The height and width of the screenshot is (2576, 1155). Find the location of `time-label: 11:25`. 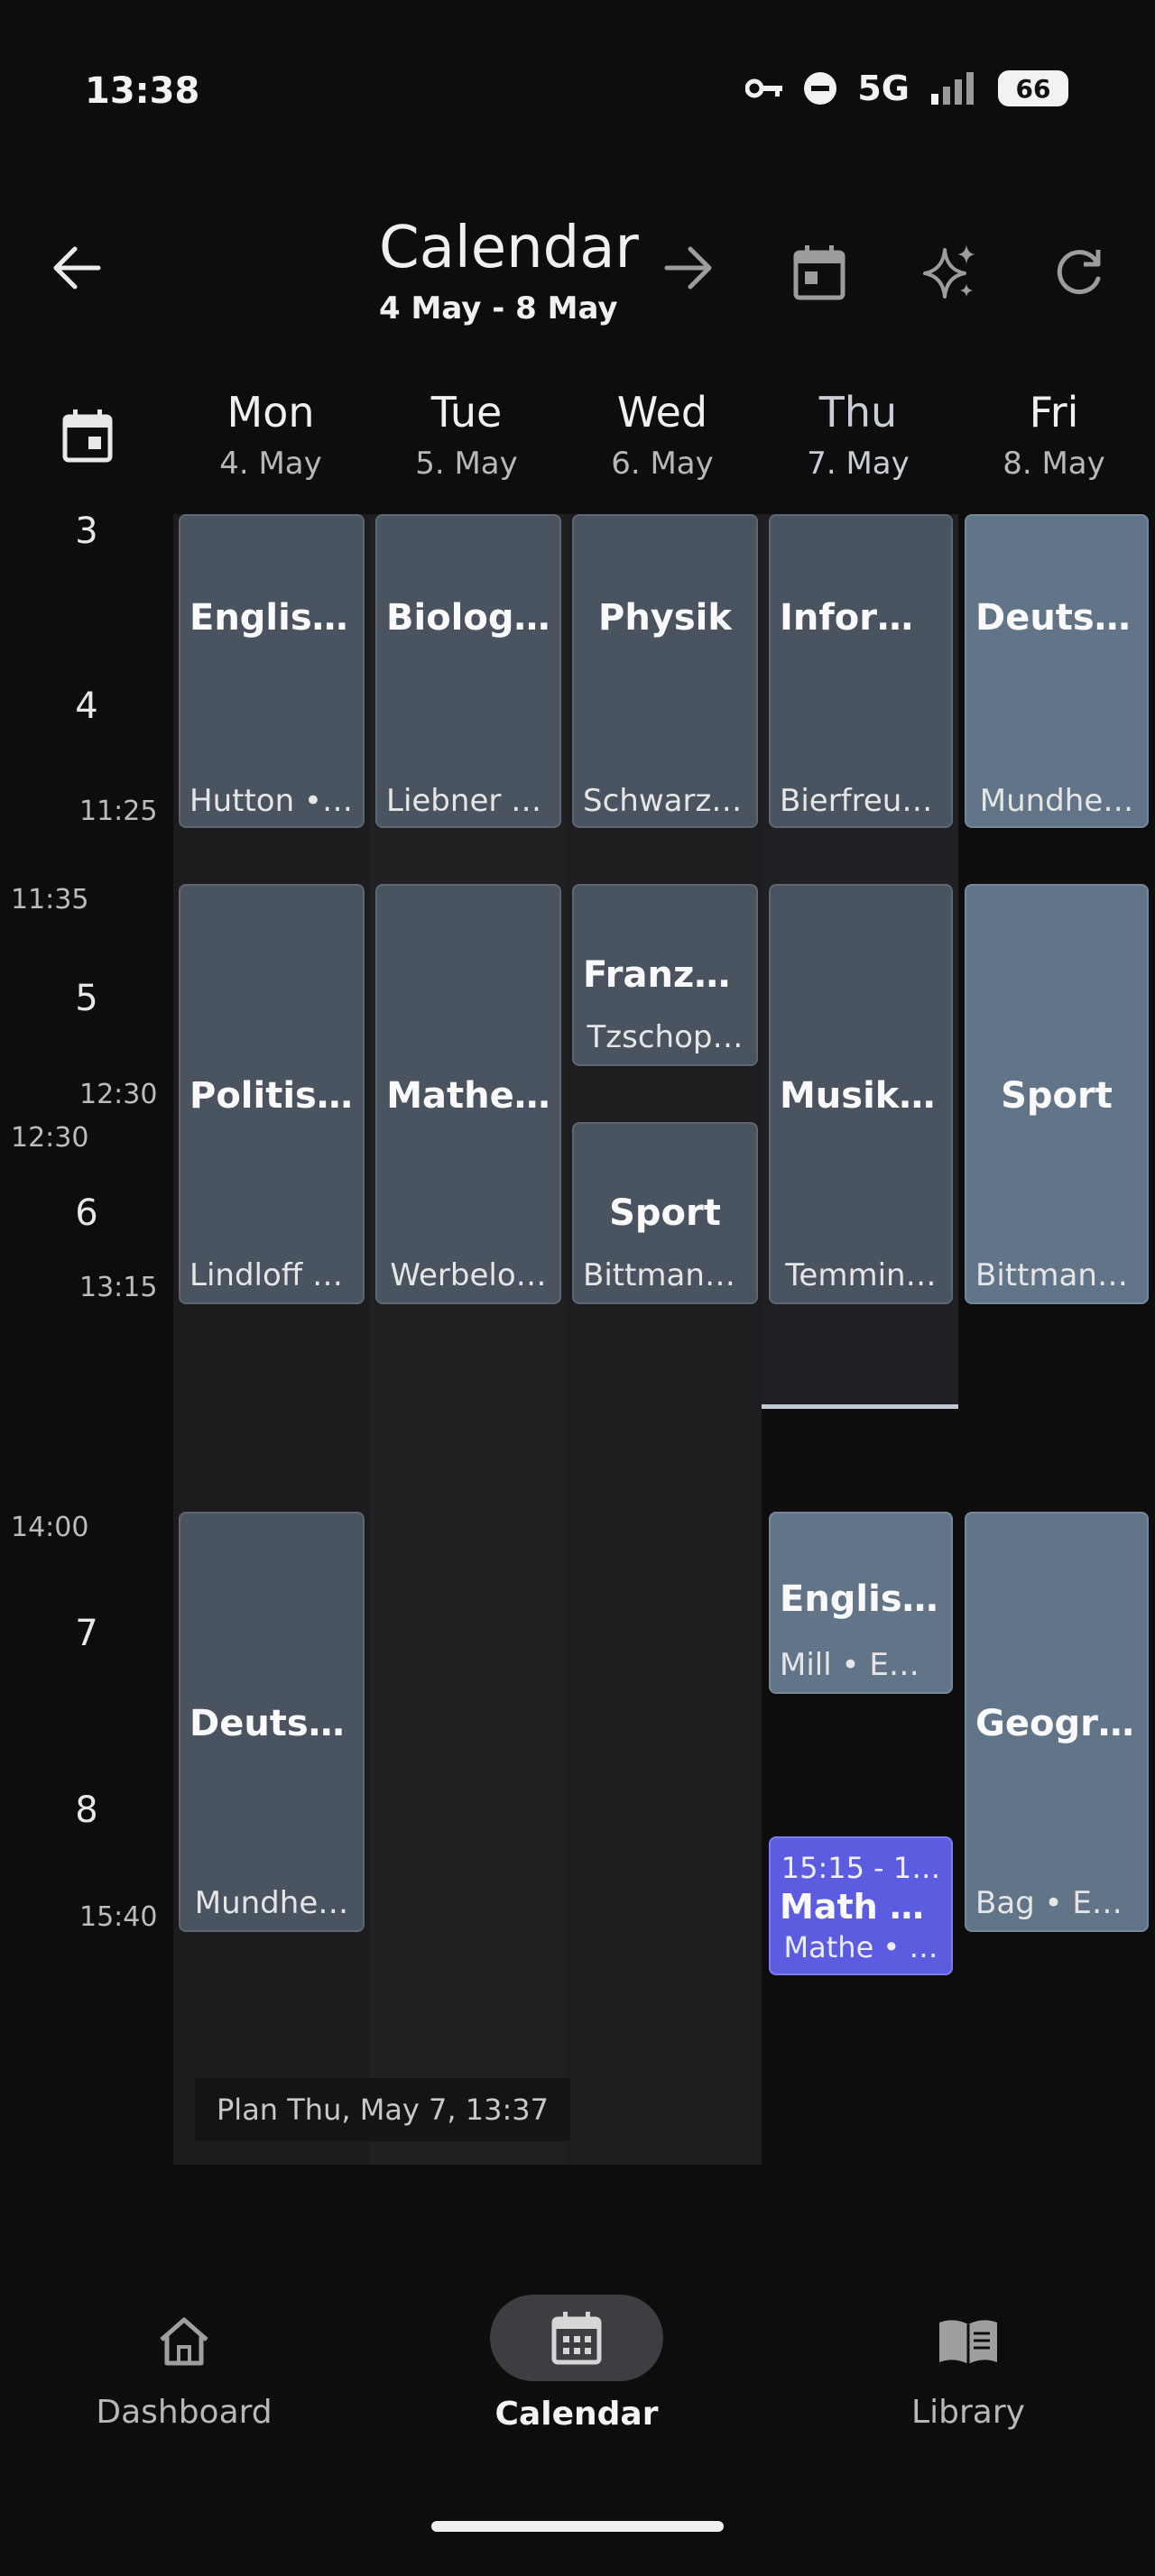

time-label: 11:25 is located at coordinates (118, 812).